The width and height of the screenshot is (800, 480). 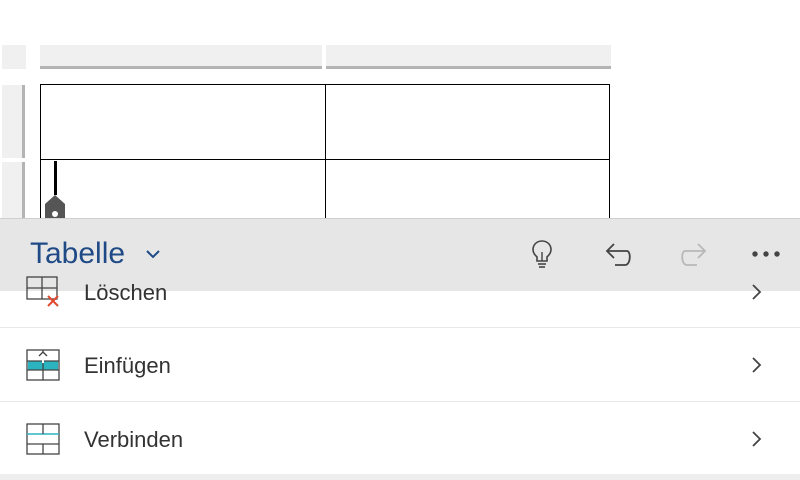 What do you see at coordinates (325, 159) in the screenshot?
I see `table-divider-horizontal` at bounding box center [325, 159].